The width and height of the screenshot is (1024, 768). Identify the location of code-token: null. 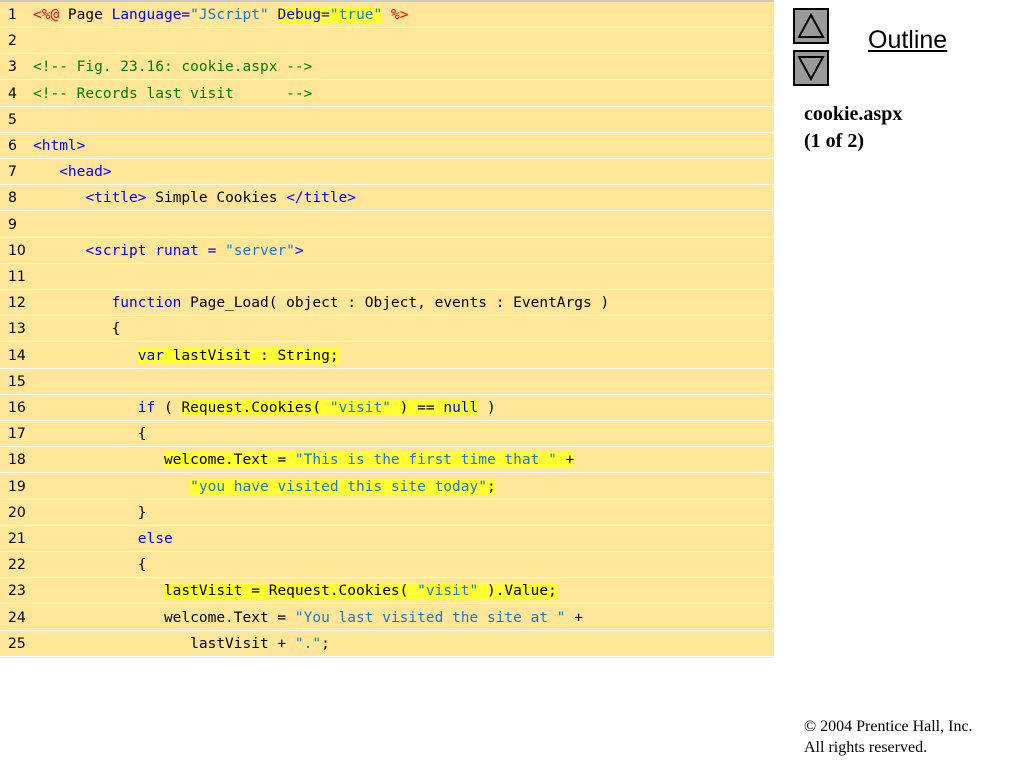
(461, 408).